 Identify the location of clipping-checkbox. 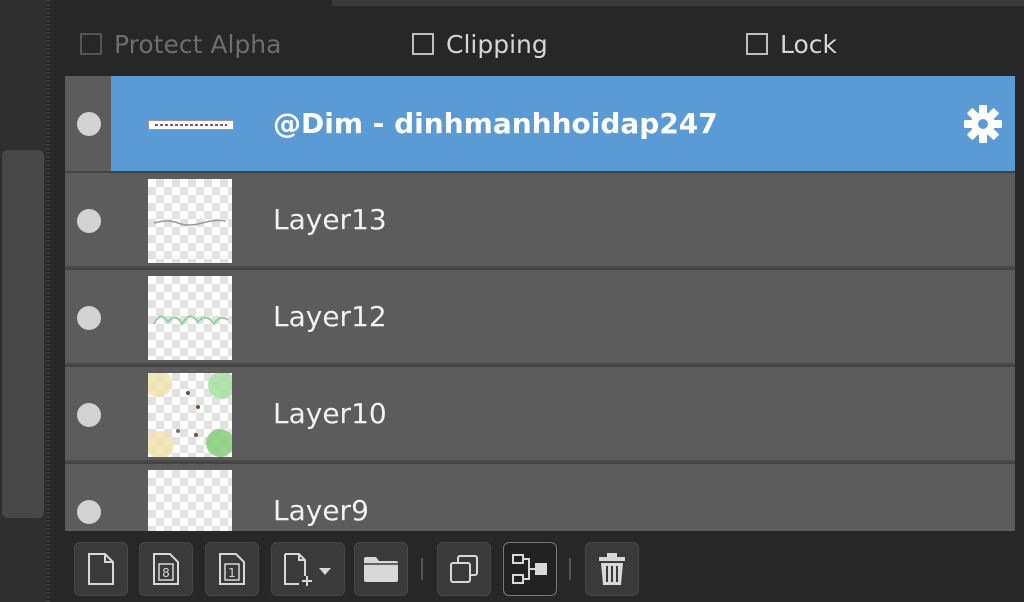
(423, 44).